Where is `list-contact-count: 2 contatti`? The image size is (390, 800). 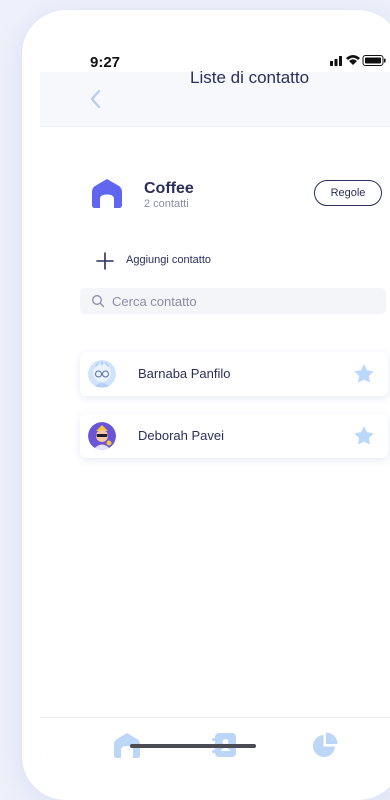 list-contact-count: 2 contatti is located at coordinates (166, 204).